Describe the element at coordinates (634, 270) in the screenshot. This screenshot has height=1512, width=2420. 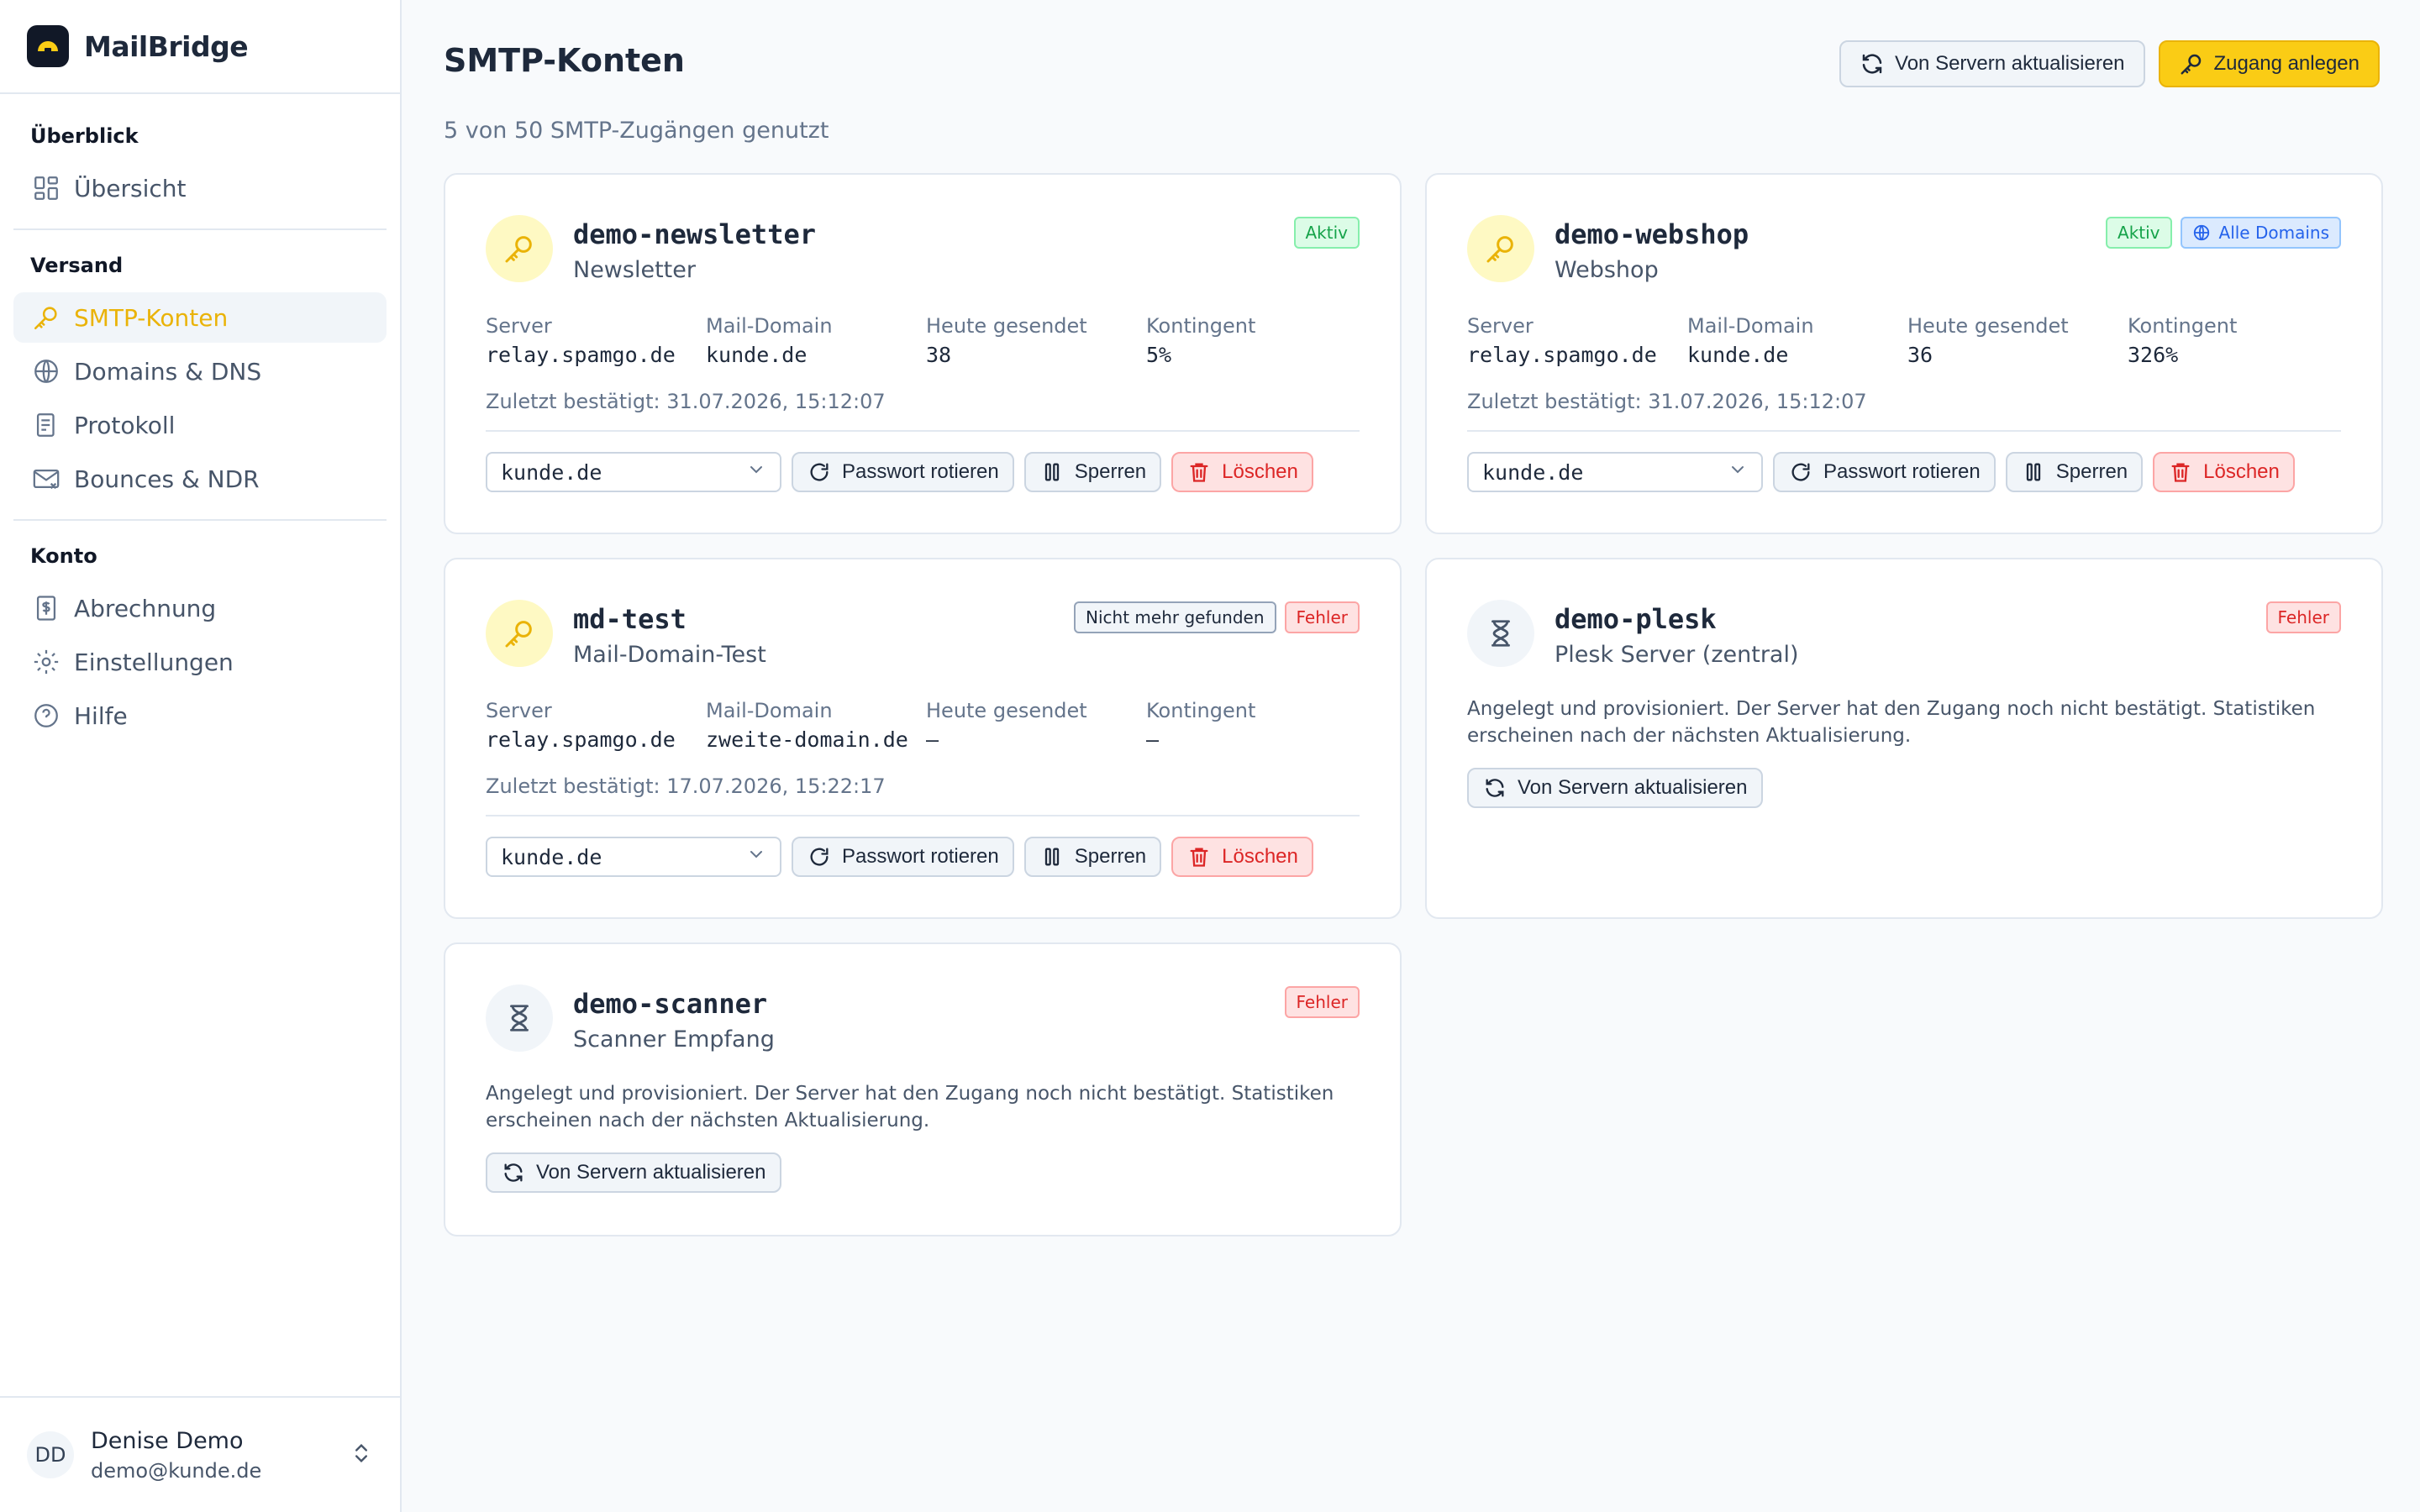
I see `account-description: Newsletter` at that location.